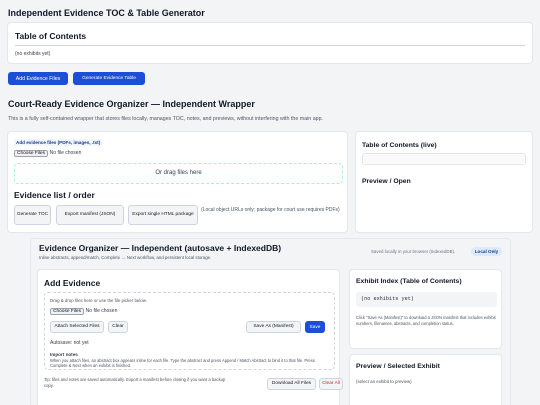  Describe the element at coordinates (270, 43) in the screenshot. I see `top-toc-card: Table of Contents (no exhibits yet)` at that location.